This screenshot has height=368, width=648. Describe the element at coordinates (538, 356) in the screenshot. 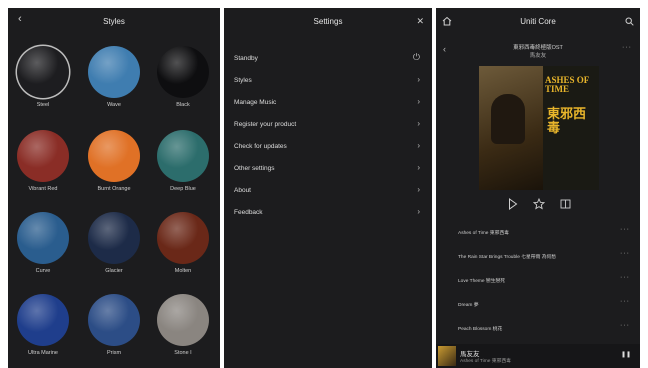

I see `now-playing-bar: 馬友友 Ashes of Time 東邪西毒 ❚❚` at that location.